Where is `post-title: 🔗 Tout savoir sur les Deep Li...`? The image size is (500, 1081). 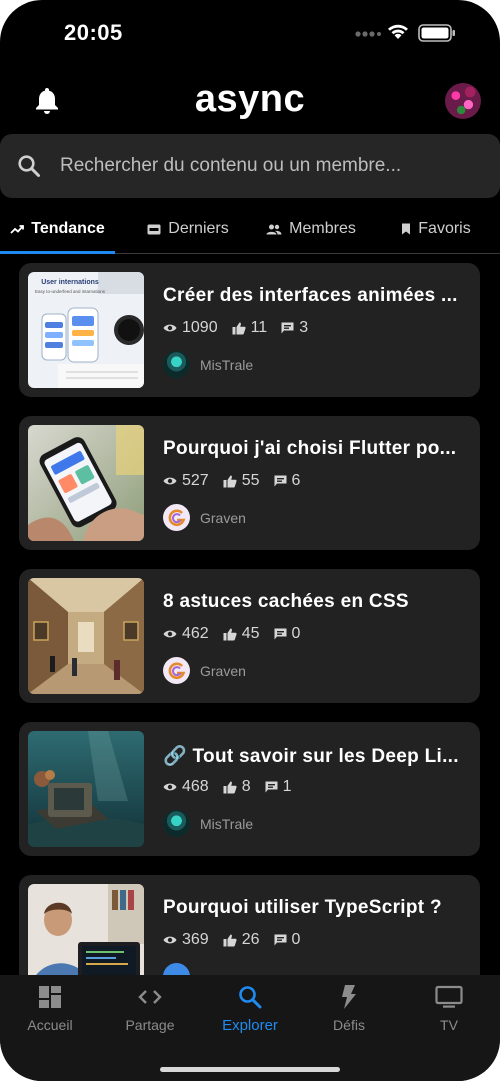 post-title: 🔗 Tout savoir sur les Deep Li... is located at coordinates (319, 756).